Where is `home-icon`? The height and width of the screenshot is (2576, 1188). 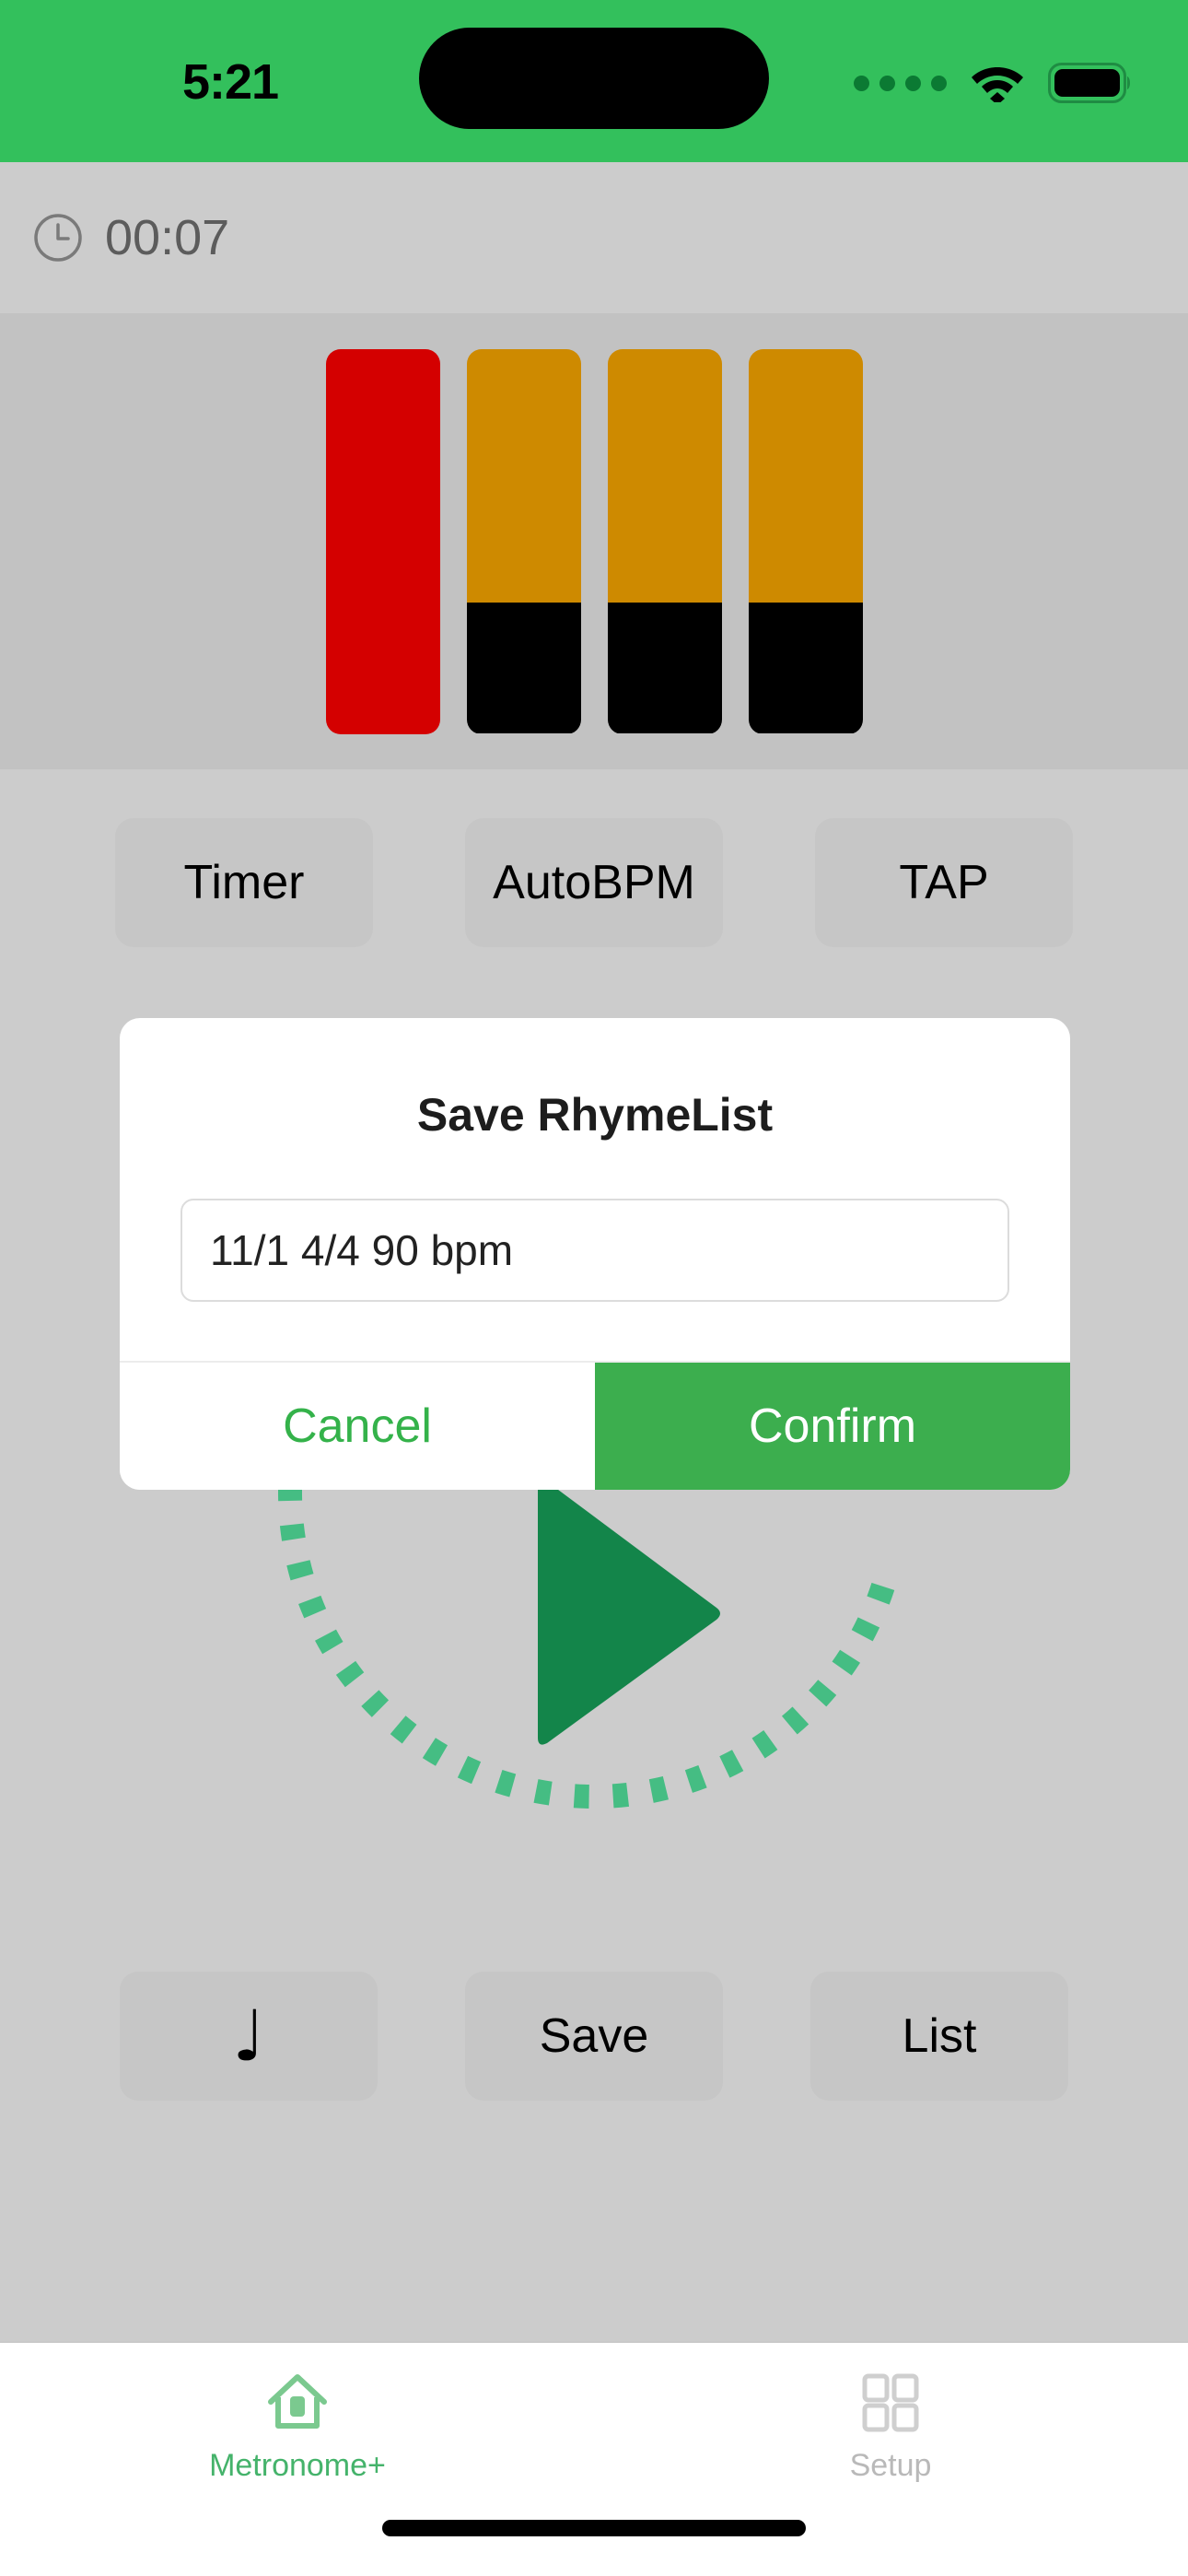
home-icon is located at coordinates (297, 2401).